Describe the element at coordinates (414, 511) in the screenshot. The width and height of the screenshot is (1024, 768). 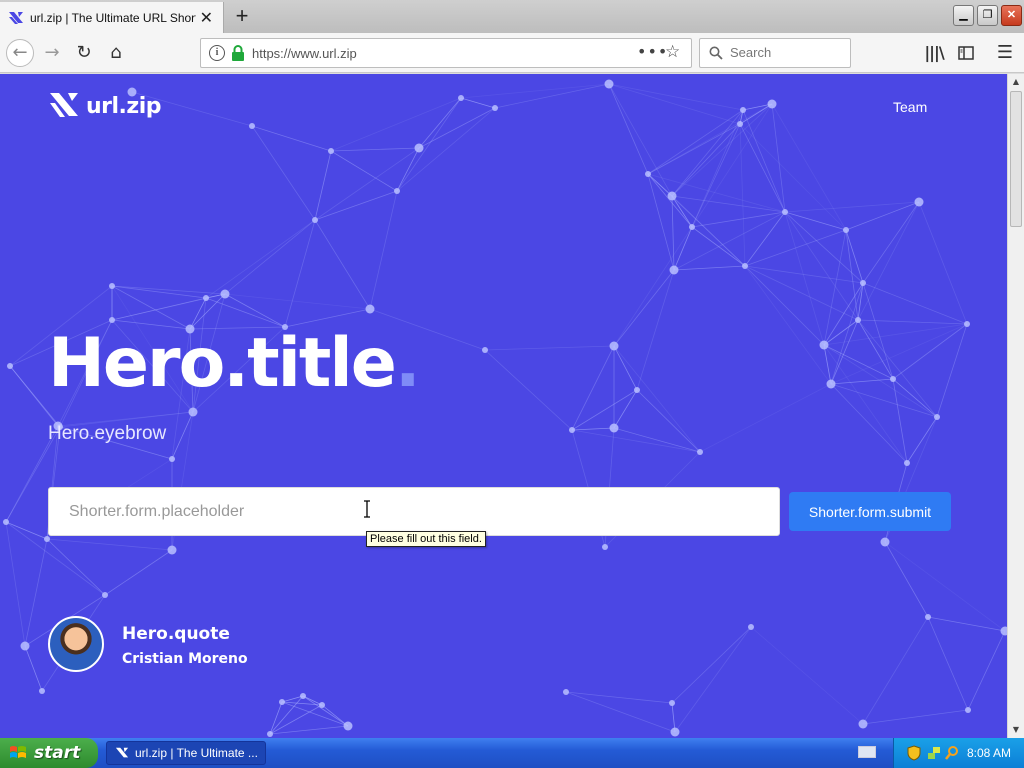
I see `url-shorten-input` at that location.